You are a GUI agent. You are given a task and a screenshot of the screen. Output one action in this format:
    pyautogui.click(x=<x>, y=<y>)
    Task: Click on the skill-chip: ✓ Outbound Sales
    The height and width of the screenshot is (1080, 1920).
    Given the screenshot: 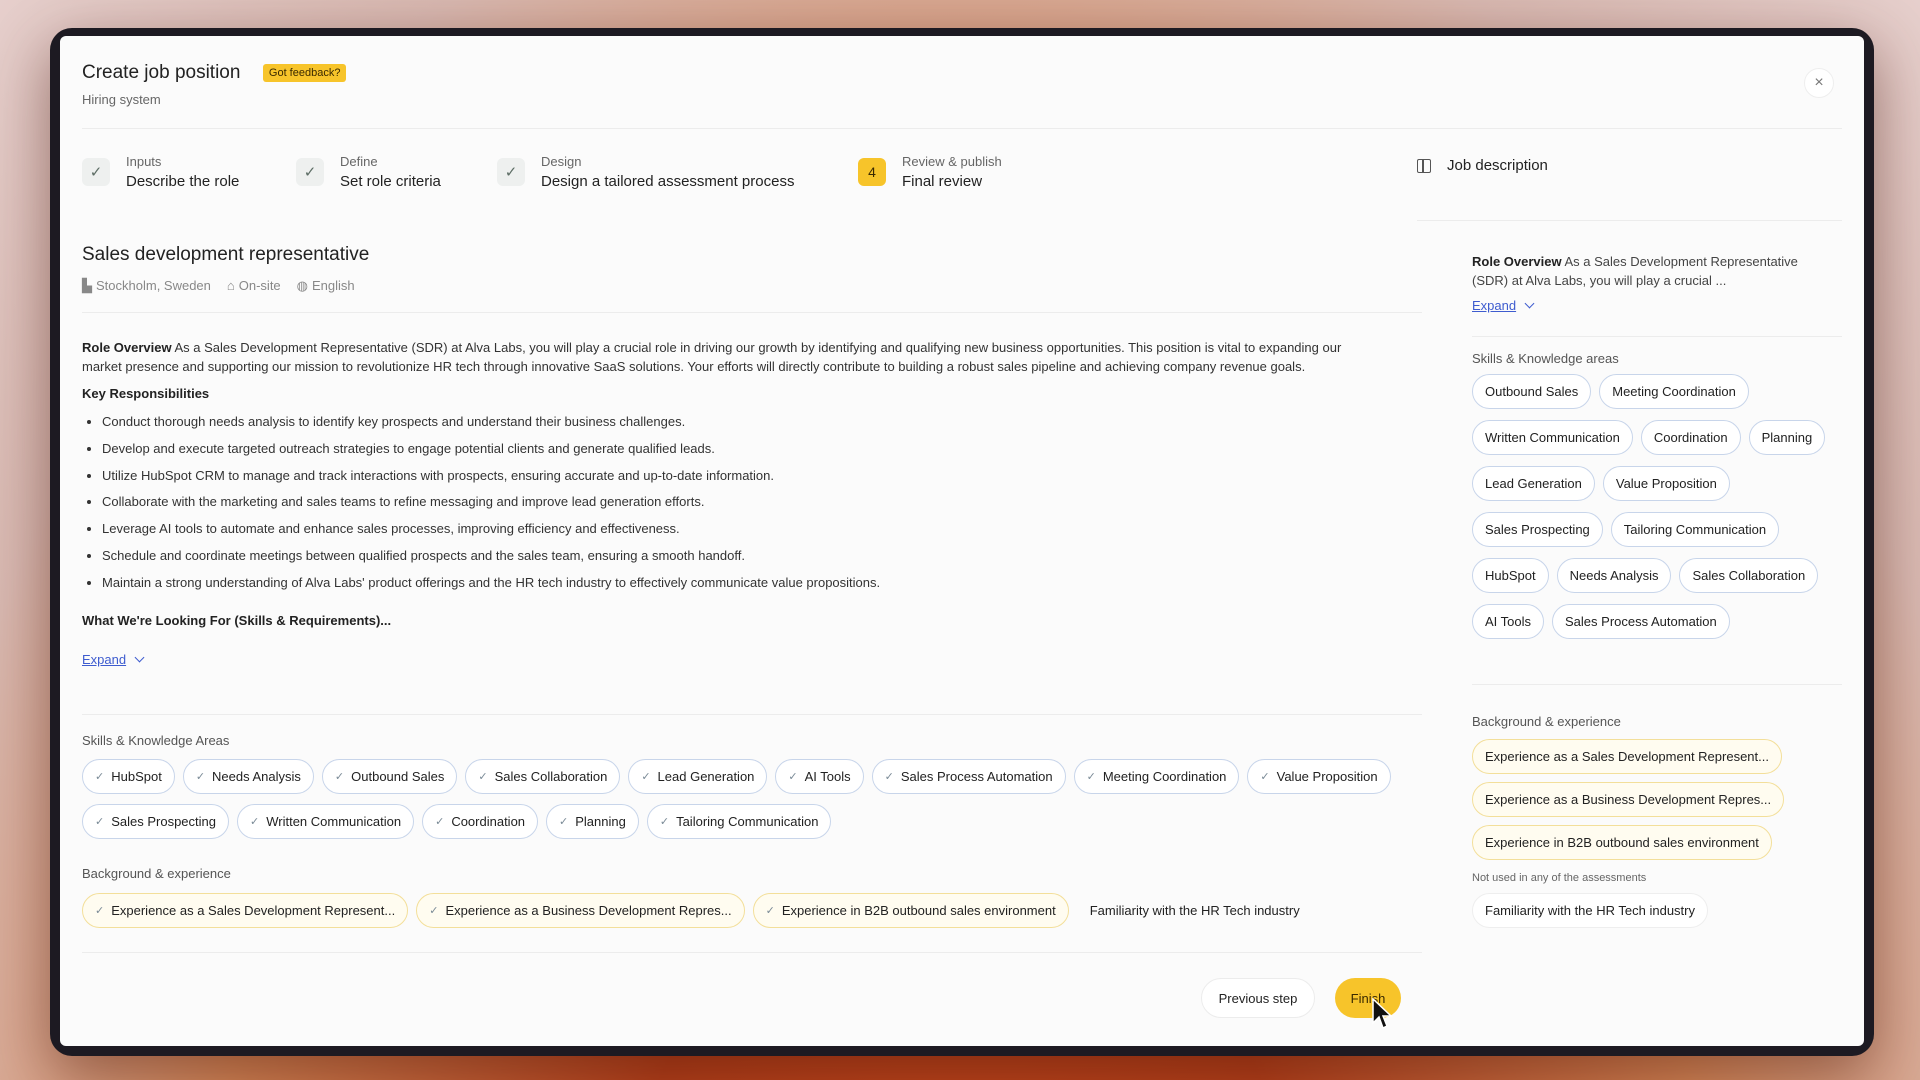 What is the action you would take?
    pyautogui.click(x=389, y=776)
    